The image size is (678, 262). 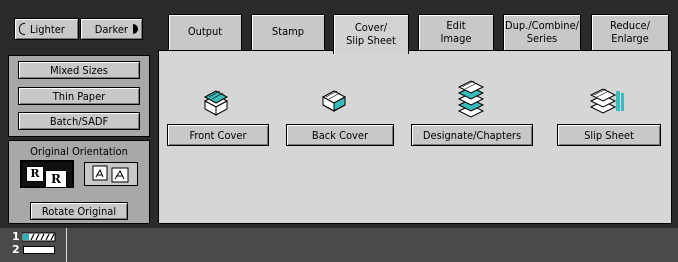 I want to click on tab-edit-label: Edit Image, so click(x=456, y=31).